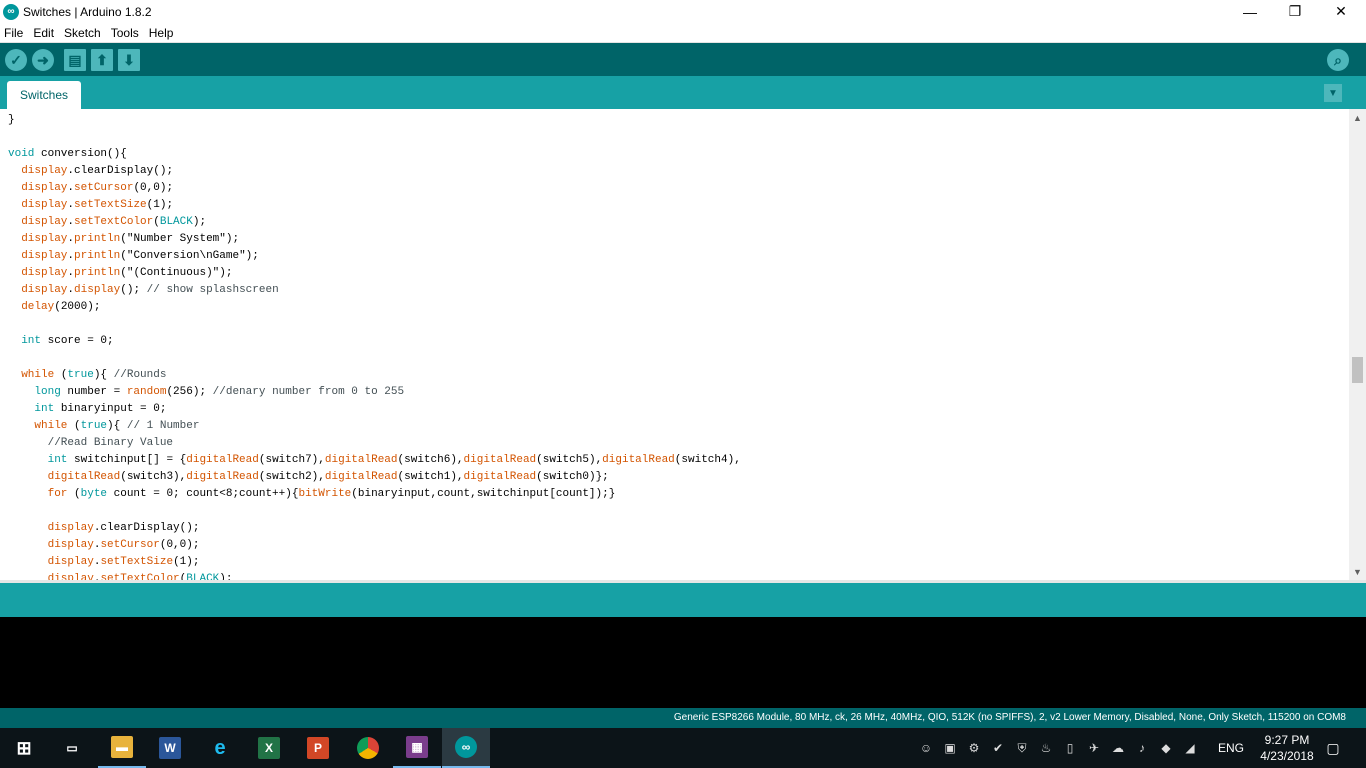 The height and width of the screenshot is (768, 1366). Describe the element at coordinates (1287, 748) in the screenshot. I see `taskbar-clock: 9:27 PM 4/23/2018` at that location.